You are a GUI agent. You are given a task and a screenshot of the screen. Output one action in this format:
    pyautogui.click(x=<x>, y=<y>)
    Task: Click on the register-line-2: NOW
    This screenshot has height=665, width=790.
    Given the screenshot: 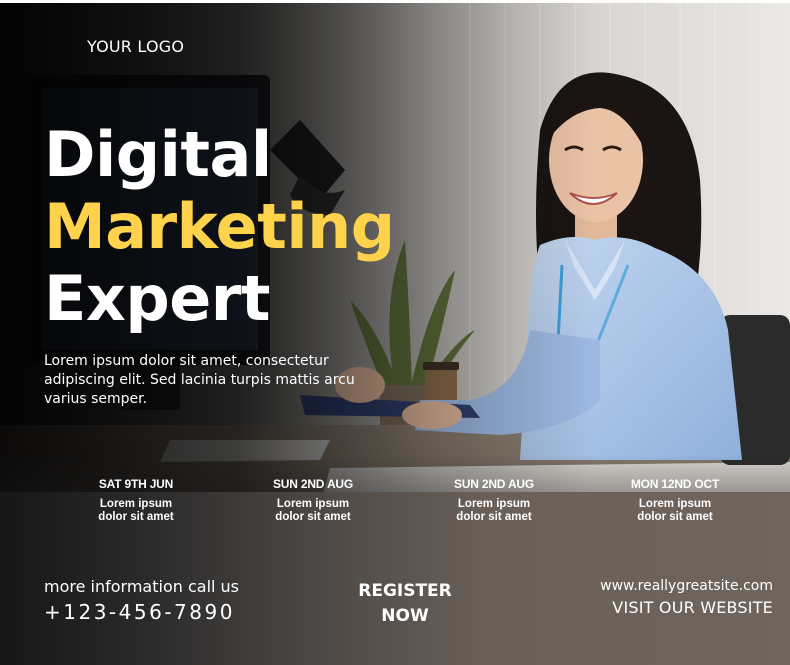 What is the action you would take?
    pyautogui.click(x=405, y=616)
    